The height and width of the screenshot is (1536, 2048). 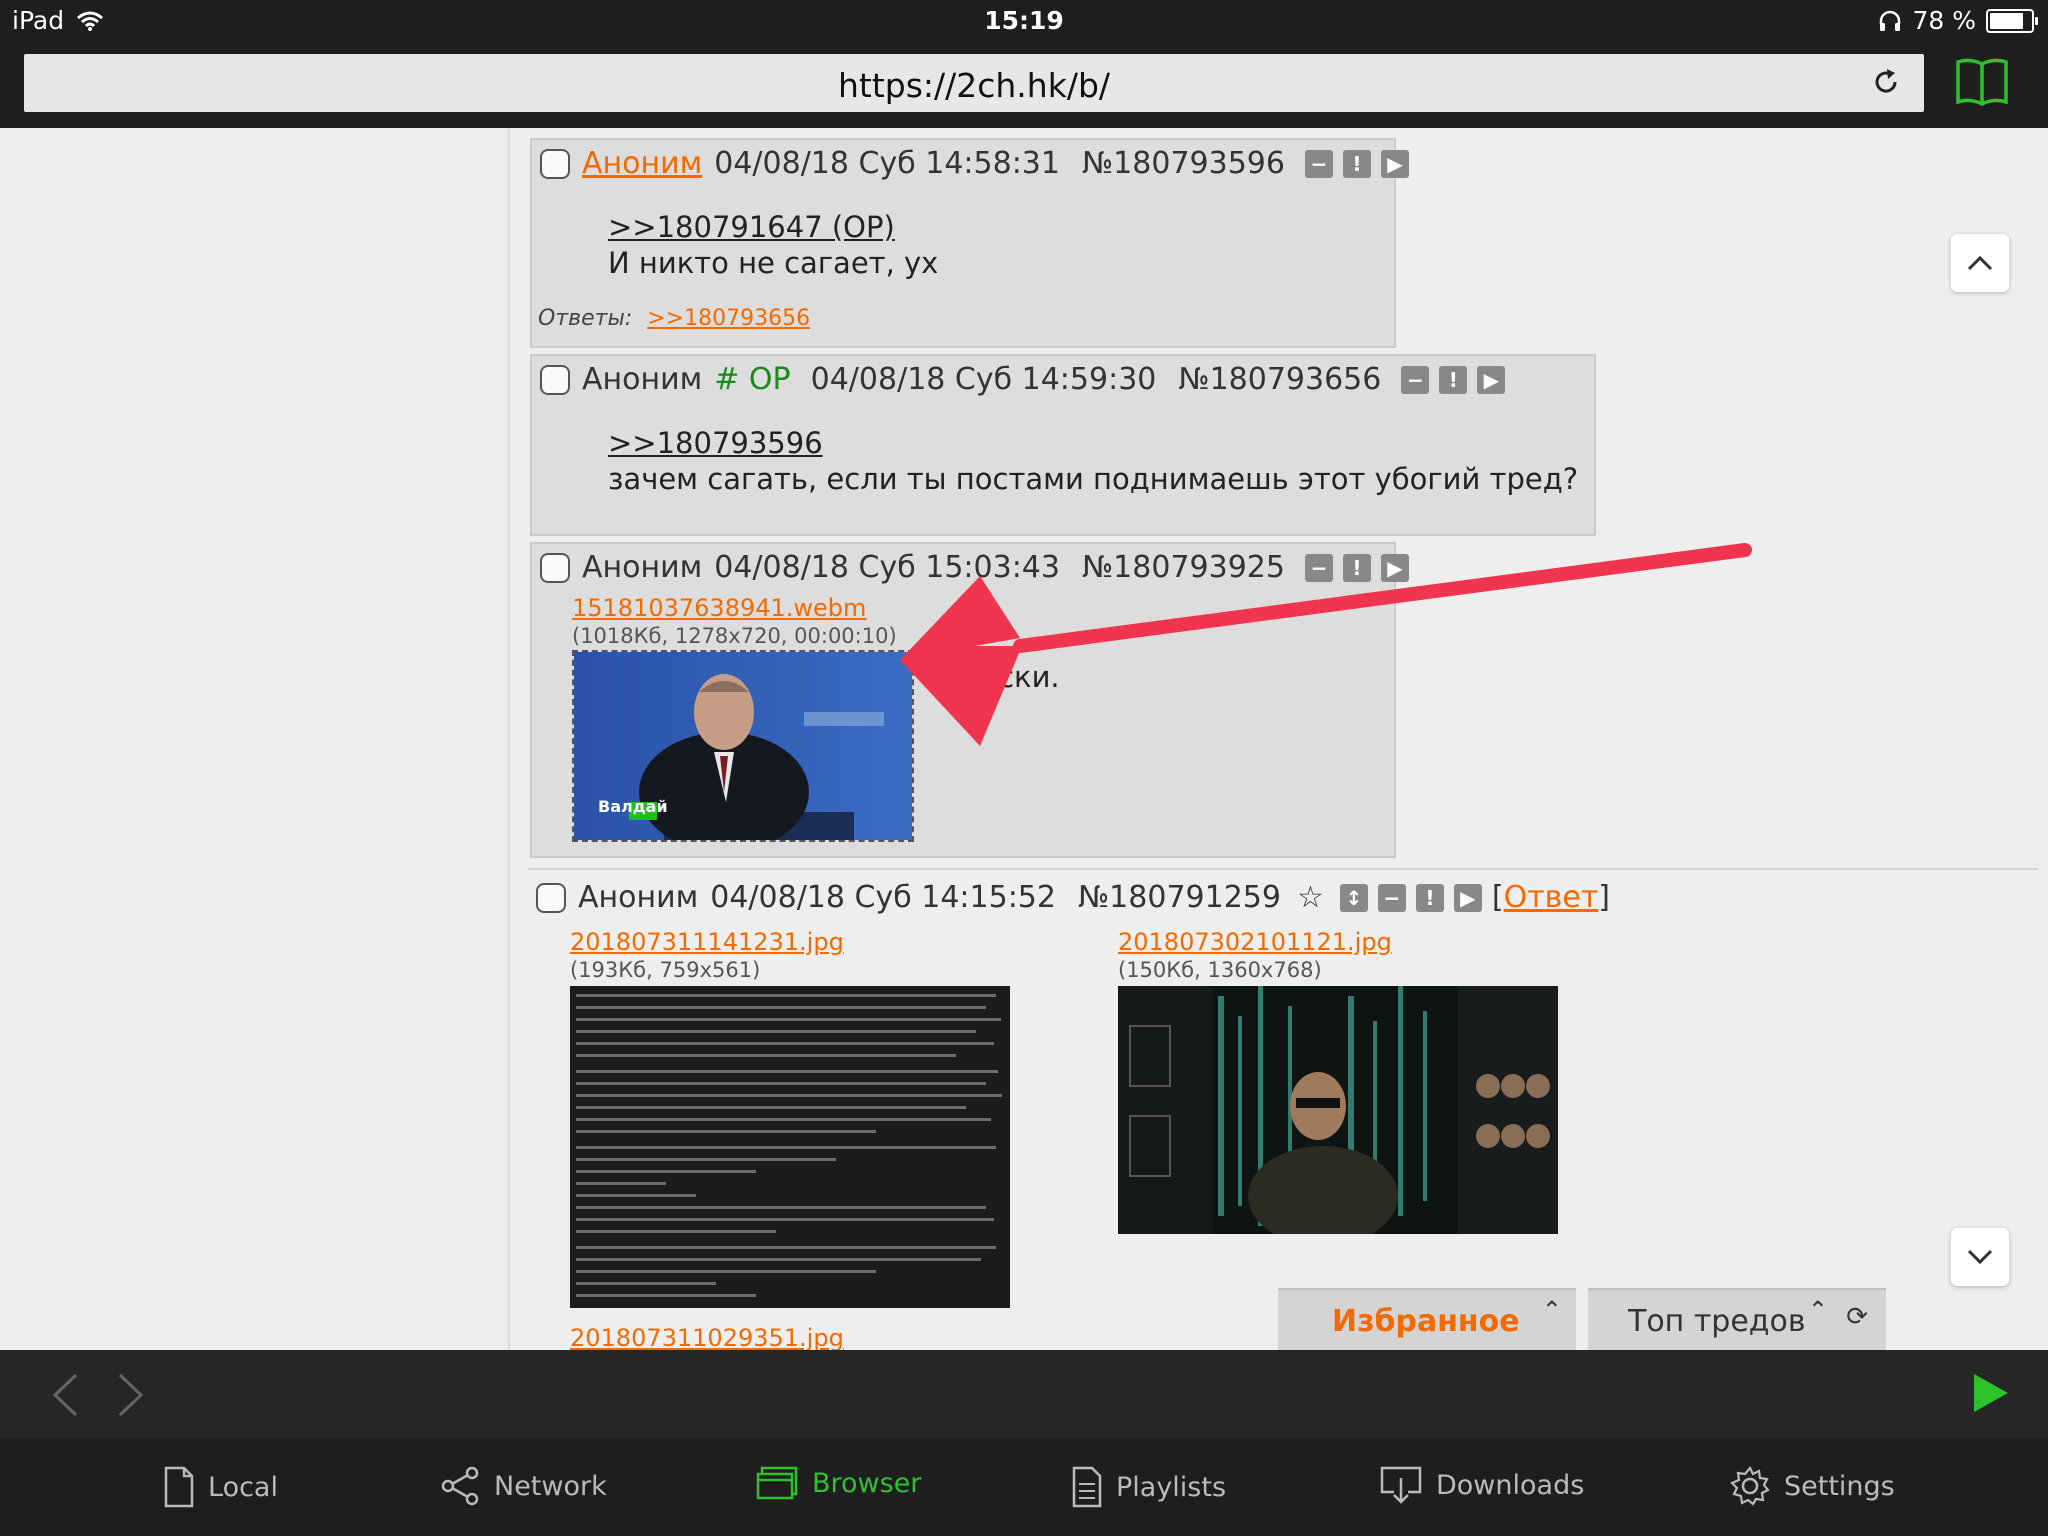 What do you see at coordinates (633, 806) in the screenshot?
I see `thumbnail-caption: Валдай` at bounding box center [633, 806].